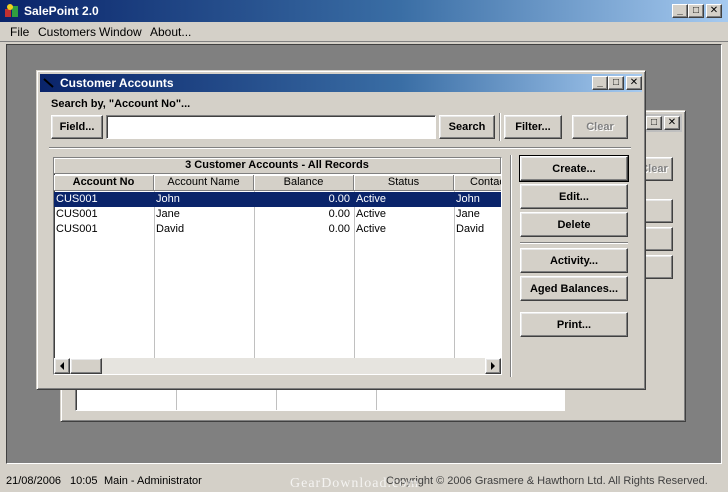  What do you see at coordinates (277, 166) in the screenshot?
I see `grid-caption: 3 Customer Accounts - All Records` at bounding box center [277, 166].